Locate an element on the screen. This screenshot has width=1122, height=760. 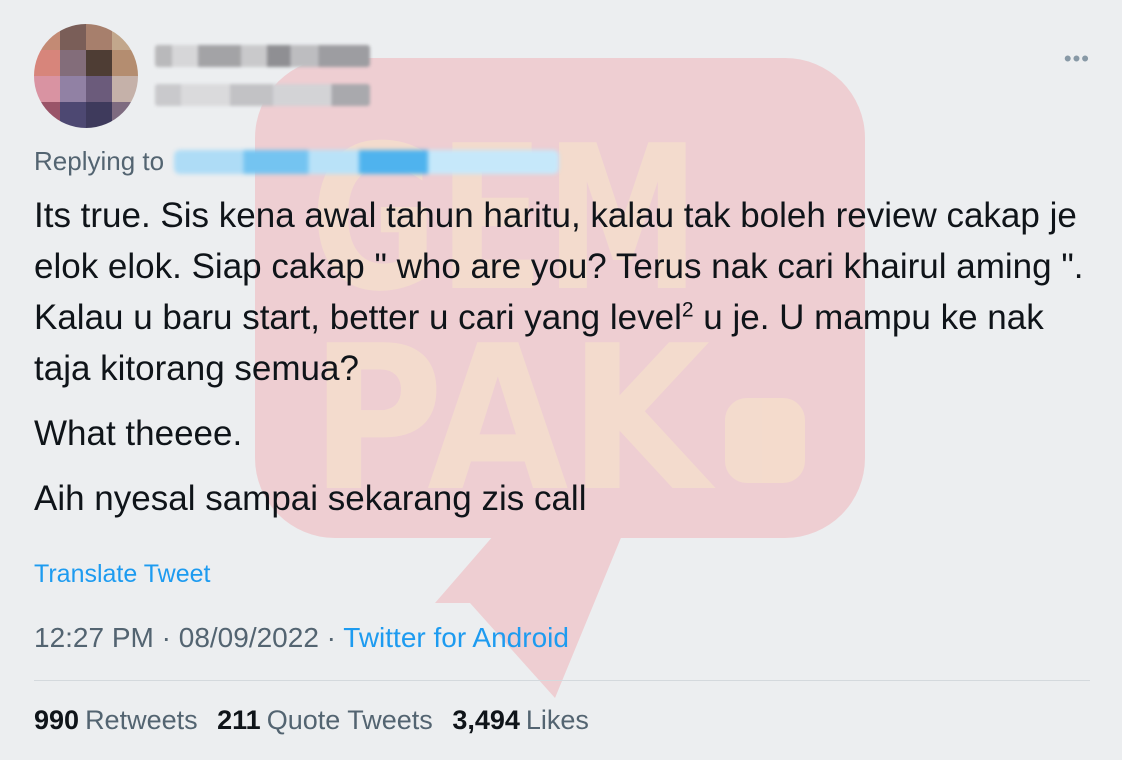
quote-tweets-label: Quote Tweets is located at coordinates (349, 720).